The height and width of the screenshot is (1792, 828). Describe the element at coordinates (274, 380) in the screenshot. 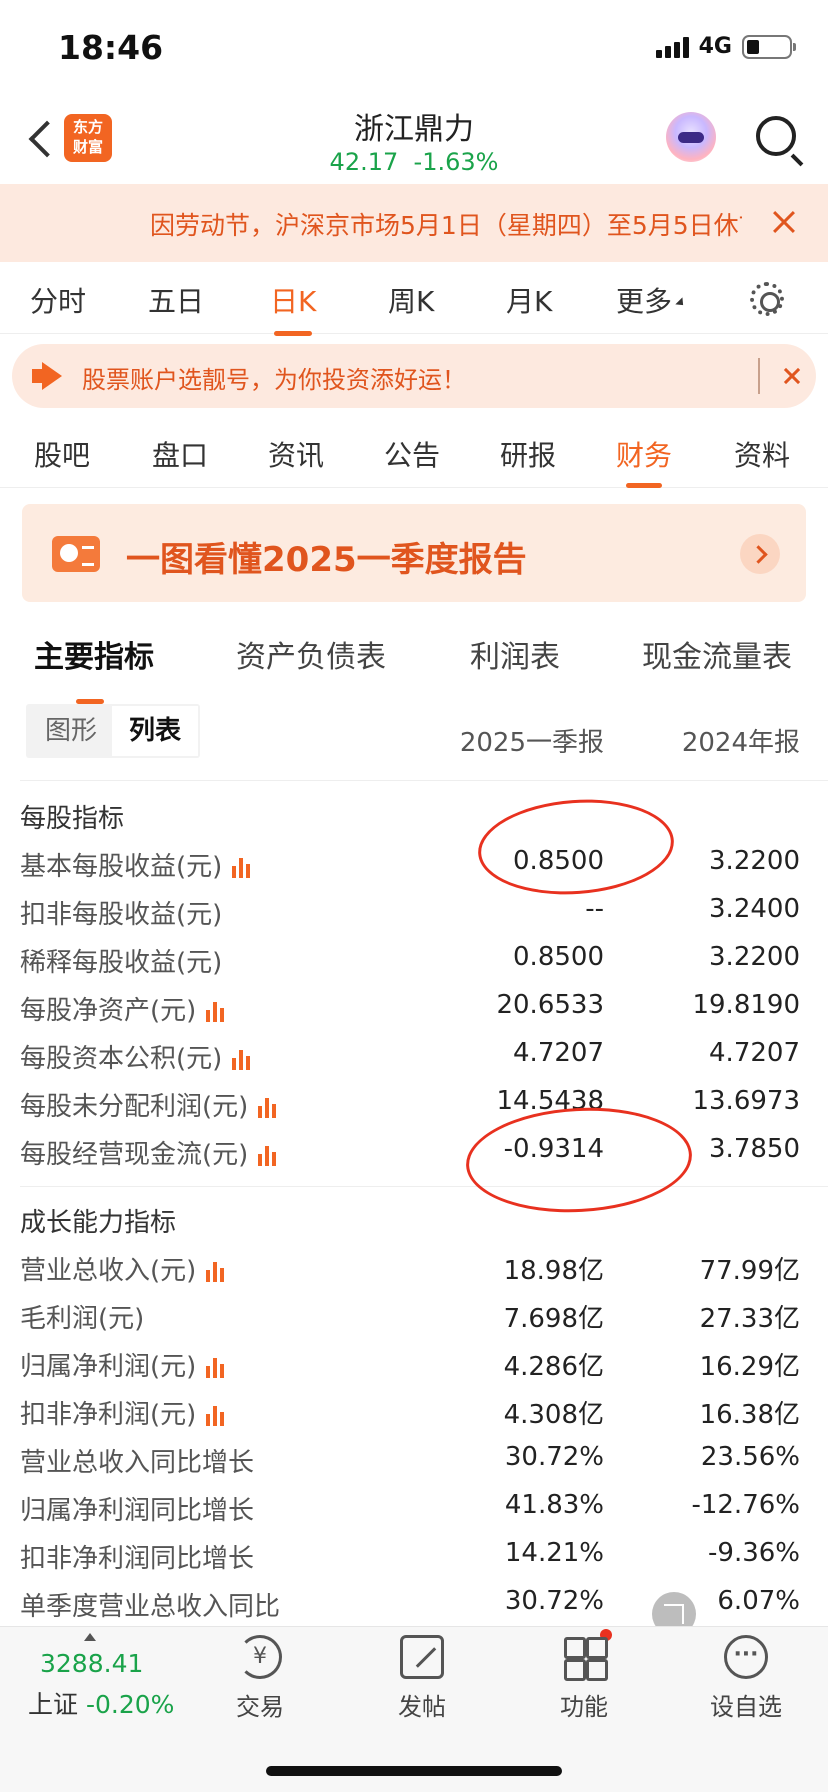

I see `promo-text: 股票账户选靓号，为你投资添好运！` at that location.